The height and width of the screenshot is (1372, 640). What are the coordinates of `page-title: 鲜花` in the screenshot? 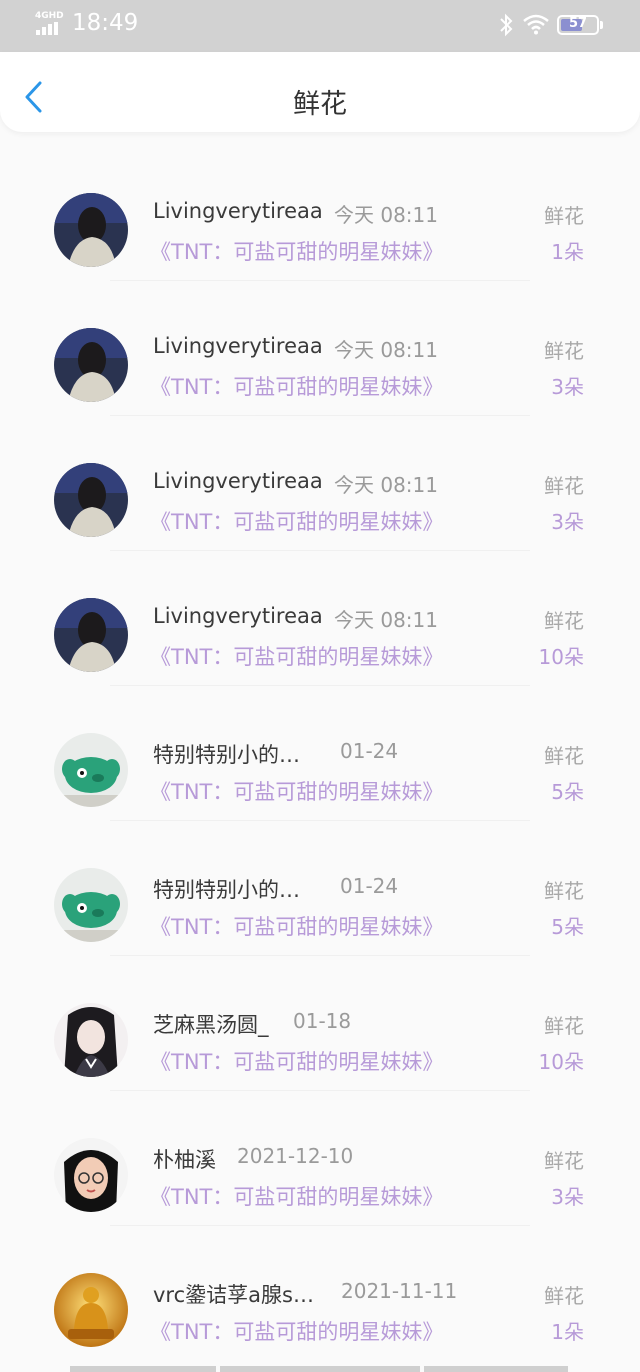 It's located at (320, 104).